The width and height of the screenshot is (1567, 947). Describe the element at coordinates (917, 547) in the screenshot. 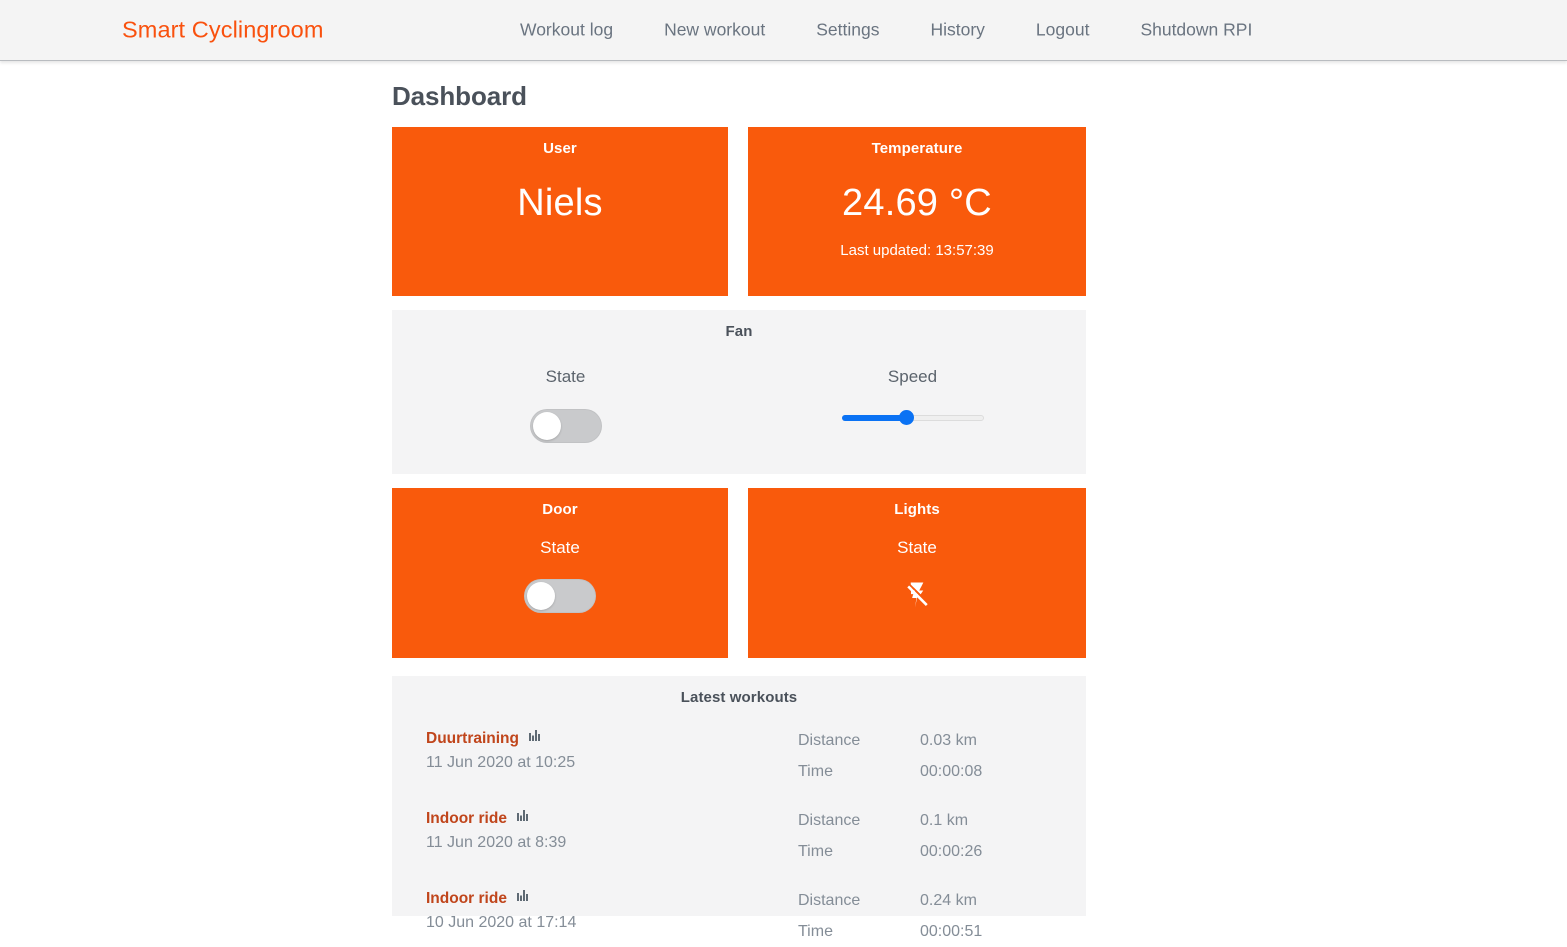

I see `lights-state-label: State` at that location.